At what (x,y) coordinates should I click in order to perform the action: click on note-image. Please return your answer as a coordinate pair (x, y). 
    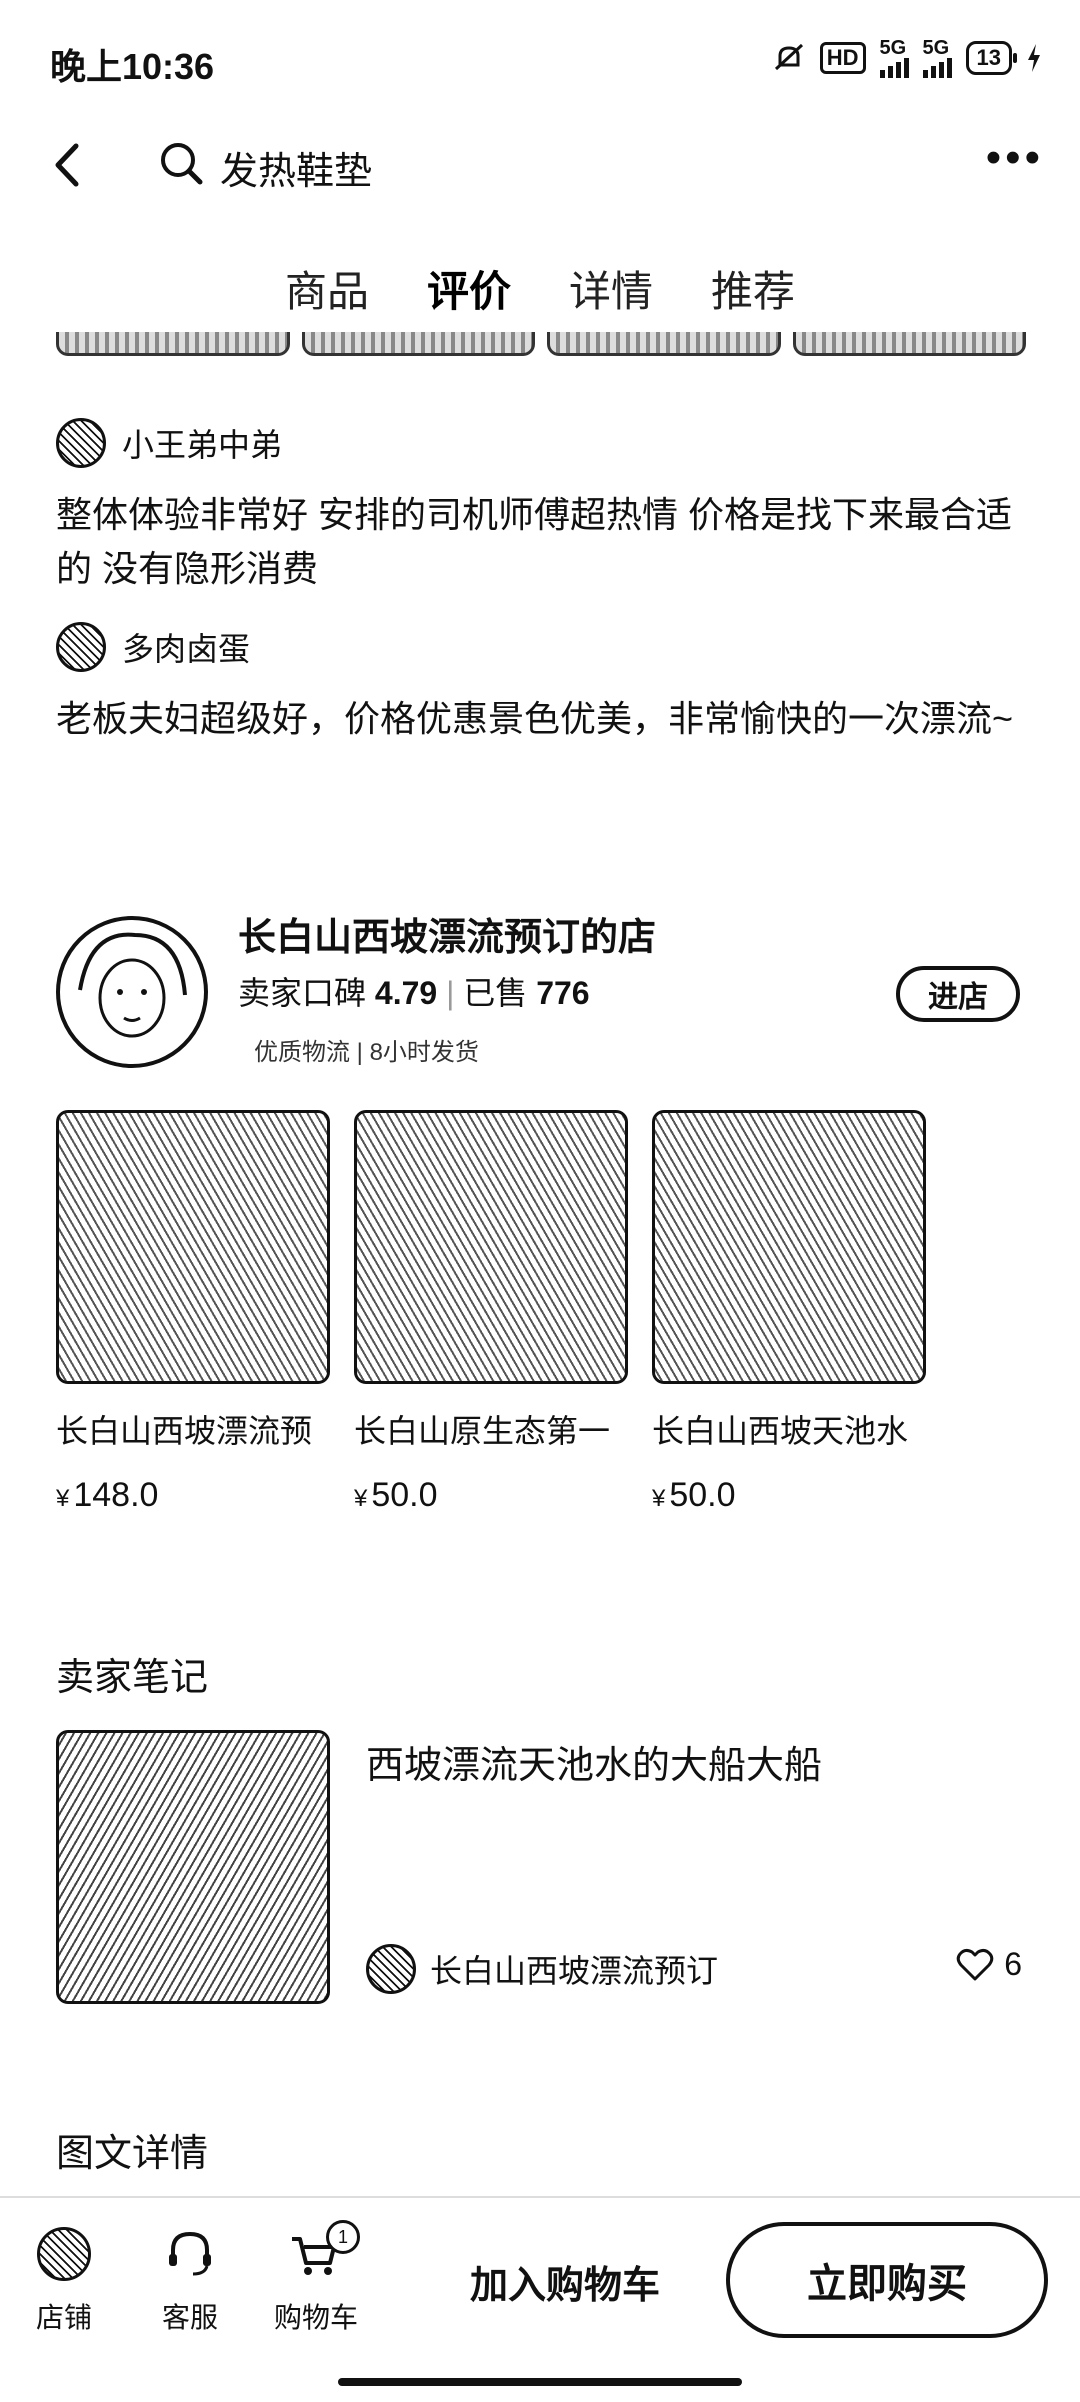
    Looking at the image, I should click on (193, 1867).